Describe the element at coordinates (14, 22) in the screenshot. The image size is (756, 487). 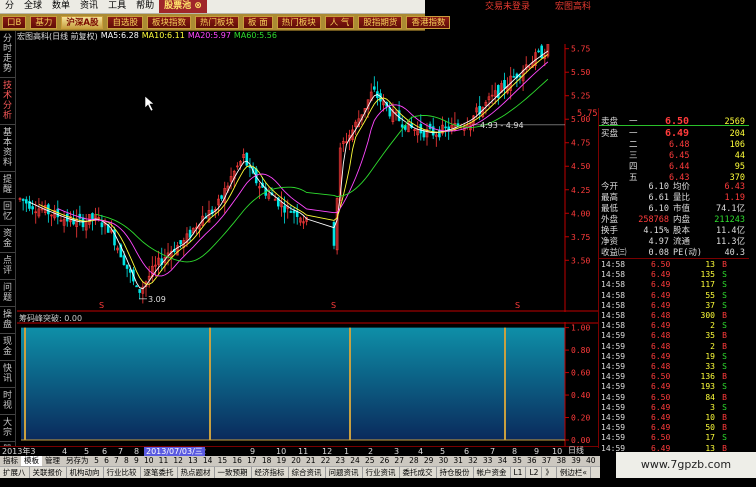
I see `toolbar-button-0: 口B` at that location.